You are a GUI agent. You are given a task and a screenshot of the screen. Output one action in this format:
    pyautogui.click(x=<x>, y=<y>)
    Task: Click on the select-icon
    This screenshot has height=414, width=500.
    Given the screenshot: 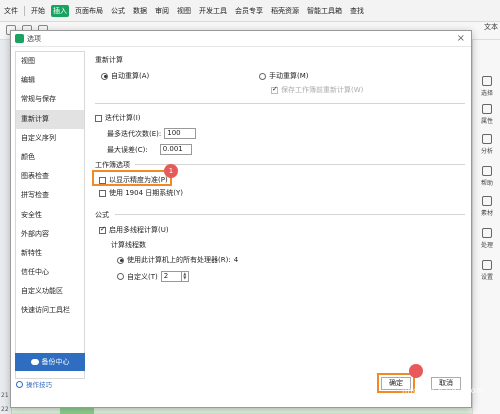 What is the action you would take?
    pyautogui.click(x=487, y=81)
    